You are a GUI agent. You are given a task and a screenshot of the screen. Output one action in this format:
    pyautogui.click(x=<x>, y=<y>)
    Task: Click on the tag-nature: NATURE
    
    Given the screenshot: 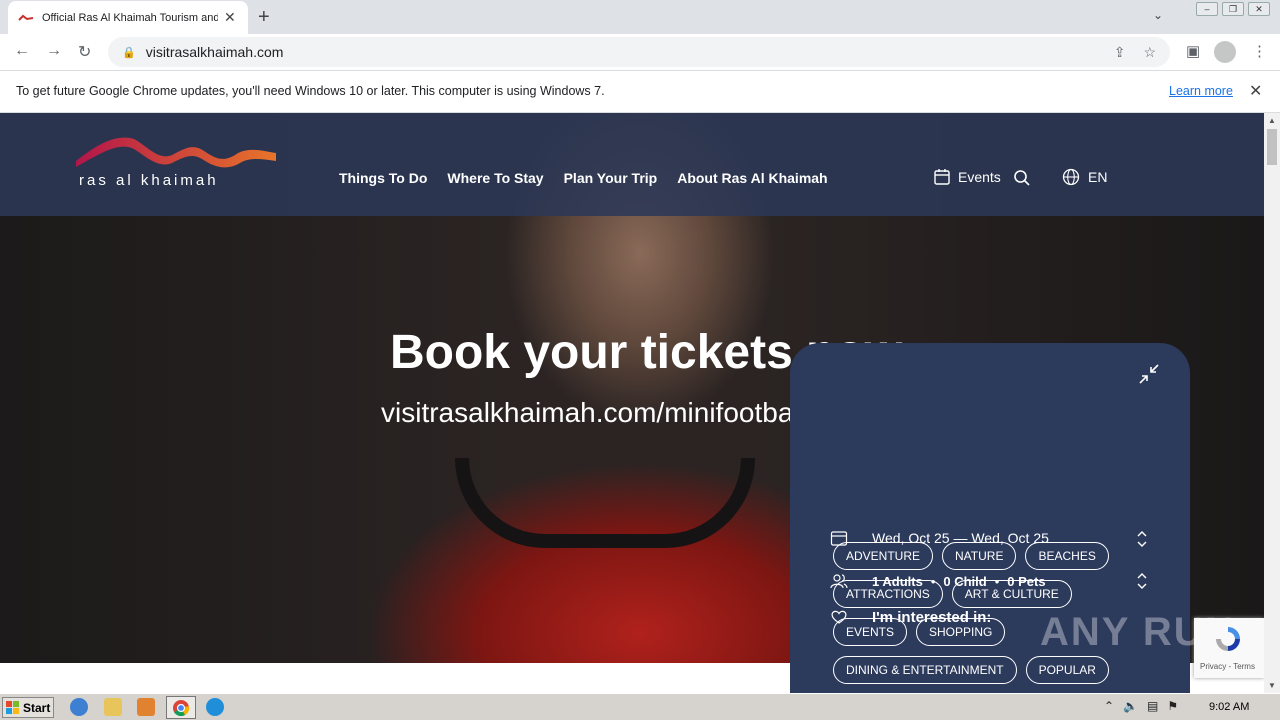 What is the action you would take?
    pyautogui.click(x=979, y=556)
    